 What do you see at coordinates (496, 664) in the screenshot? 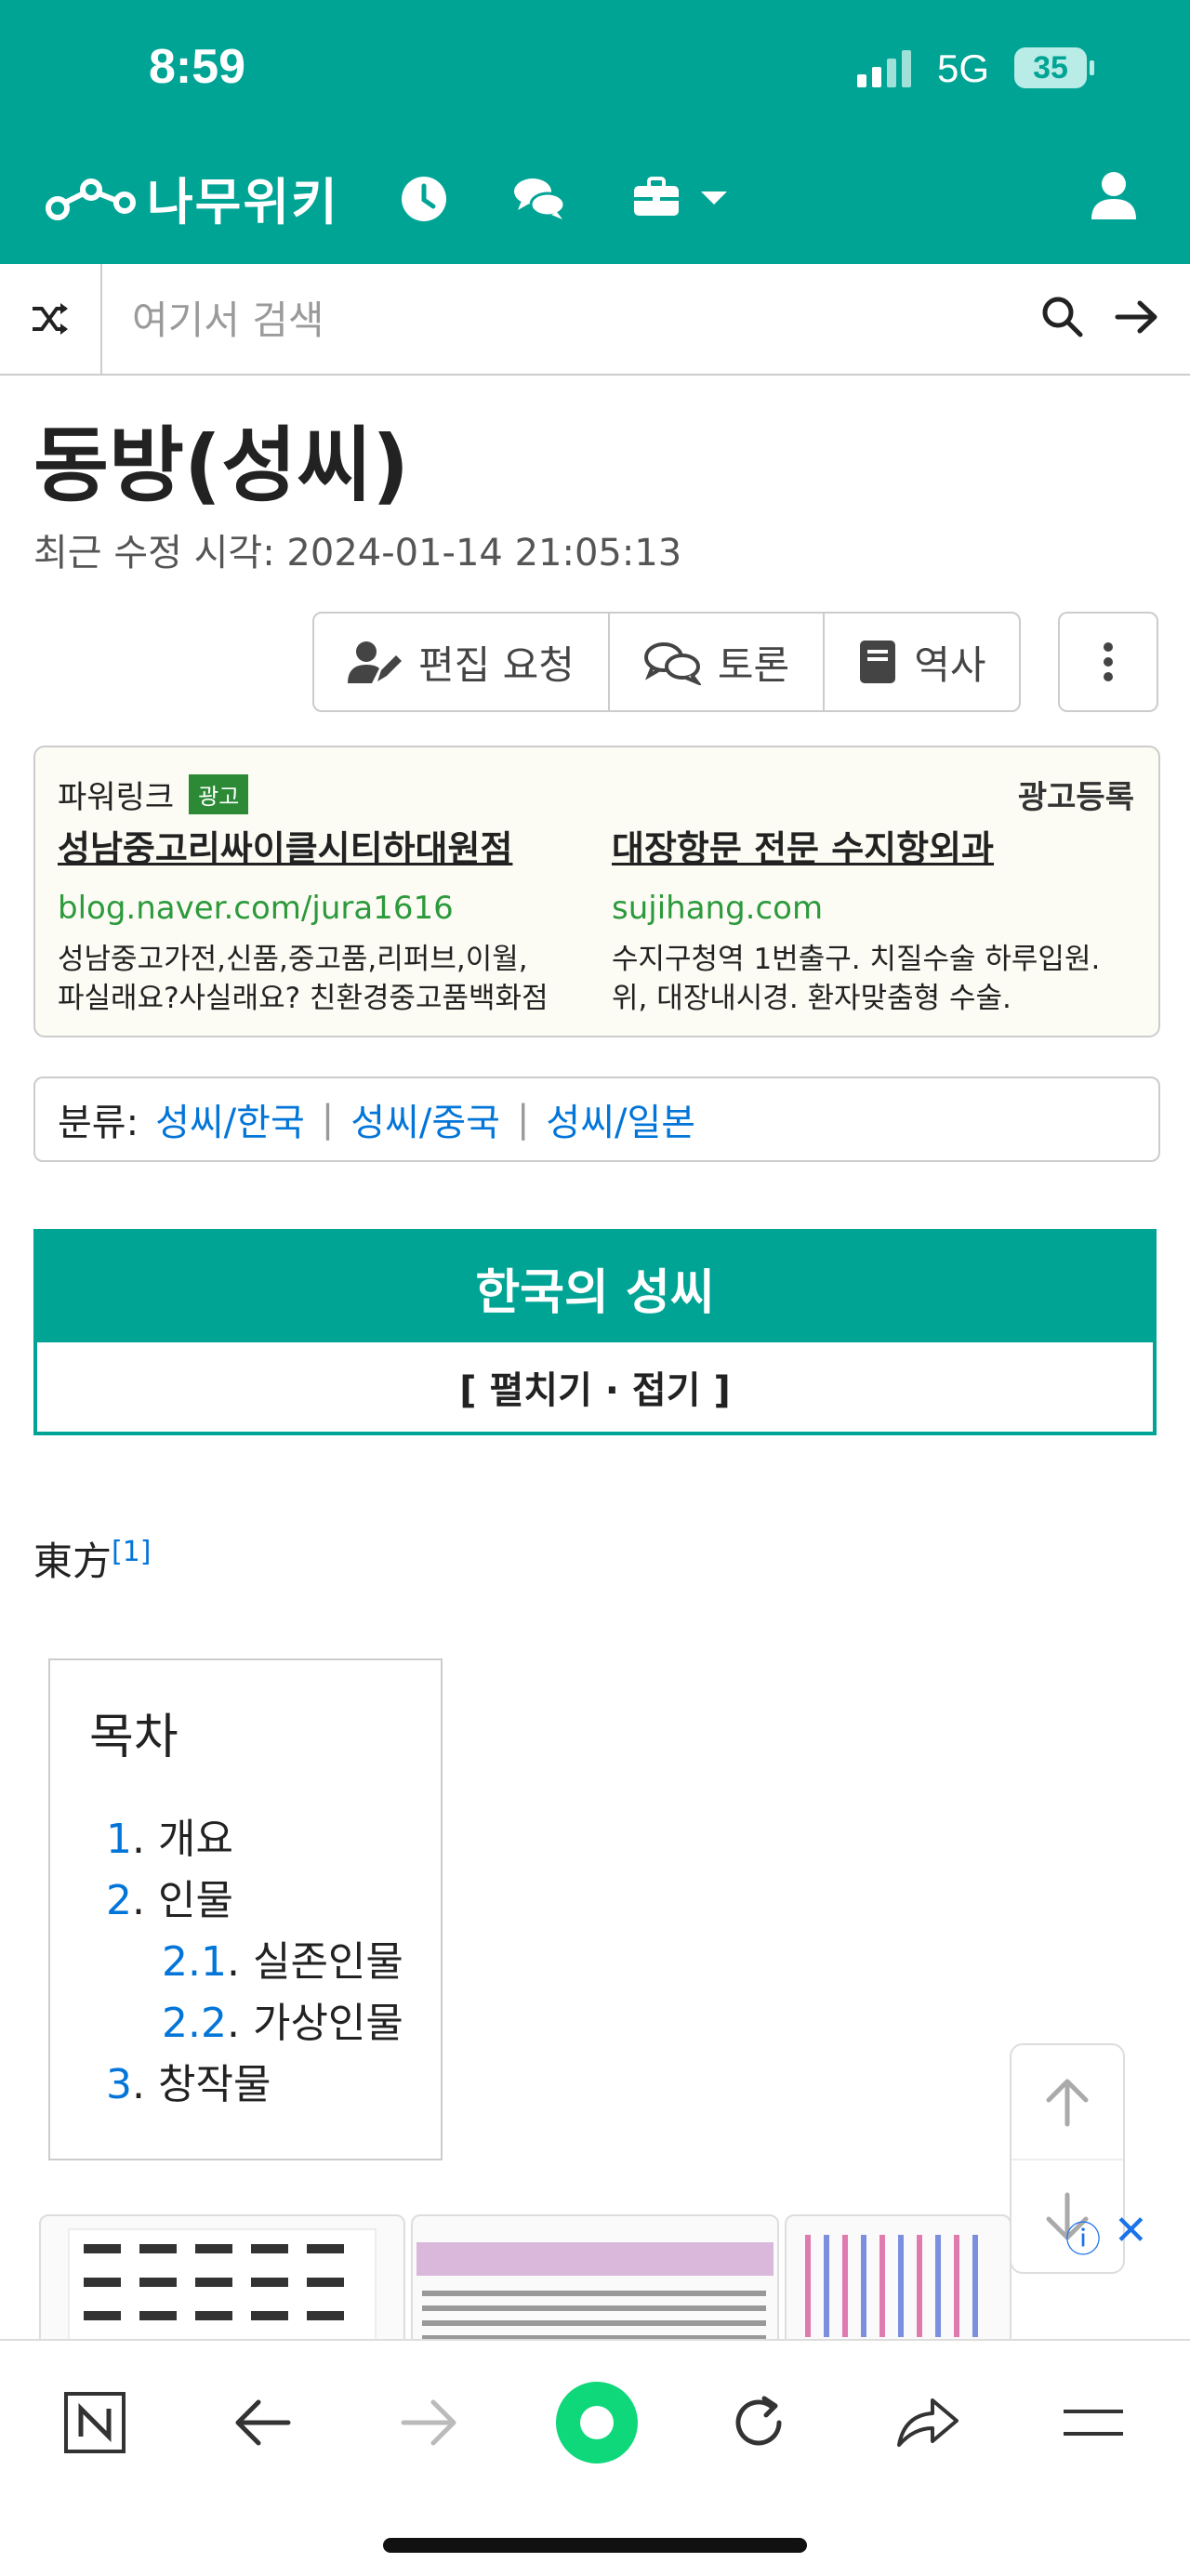
I see `edit-request-label: 편집 요청` at bounding box center [496, 664].